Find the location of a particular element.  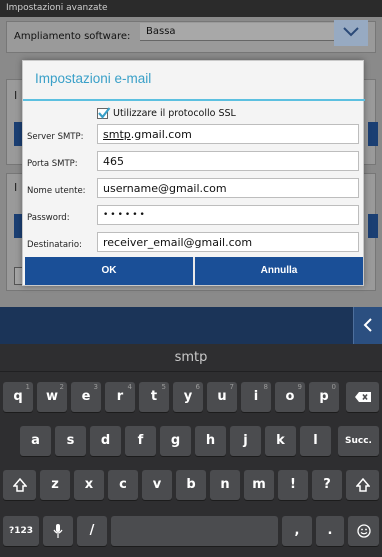

smtp-server-value-rest: .gmail.com is located at coordinates (161, 134).